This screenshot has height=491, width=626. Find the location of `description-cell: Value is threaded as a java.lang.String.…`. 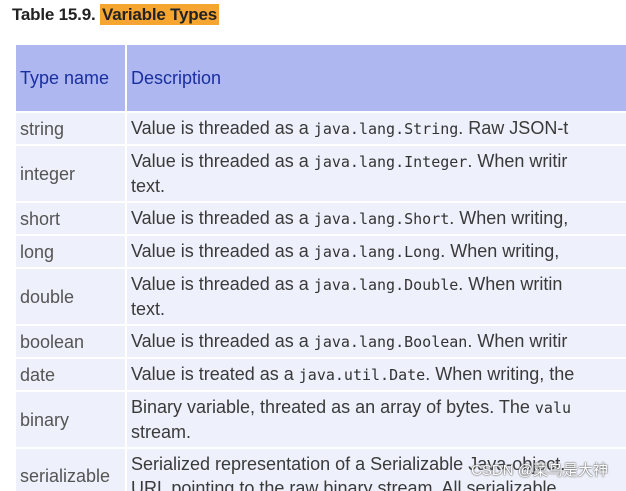

description-cell: Value is threaded as a java.lang.String.… is located at coordinates (376, 128).